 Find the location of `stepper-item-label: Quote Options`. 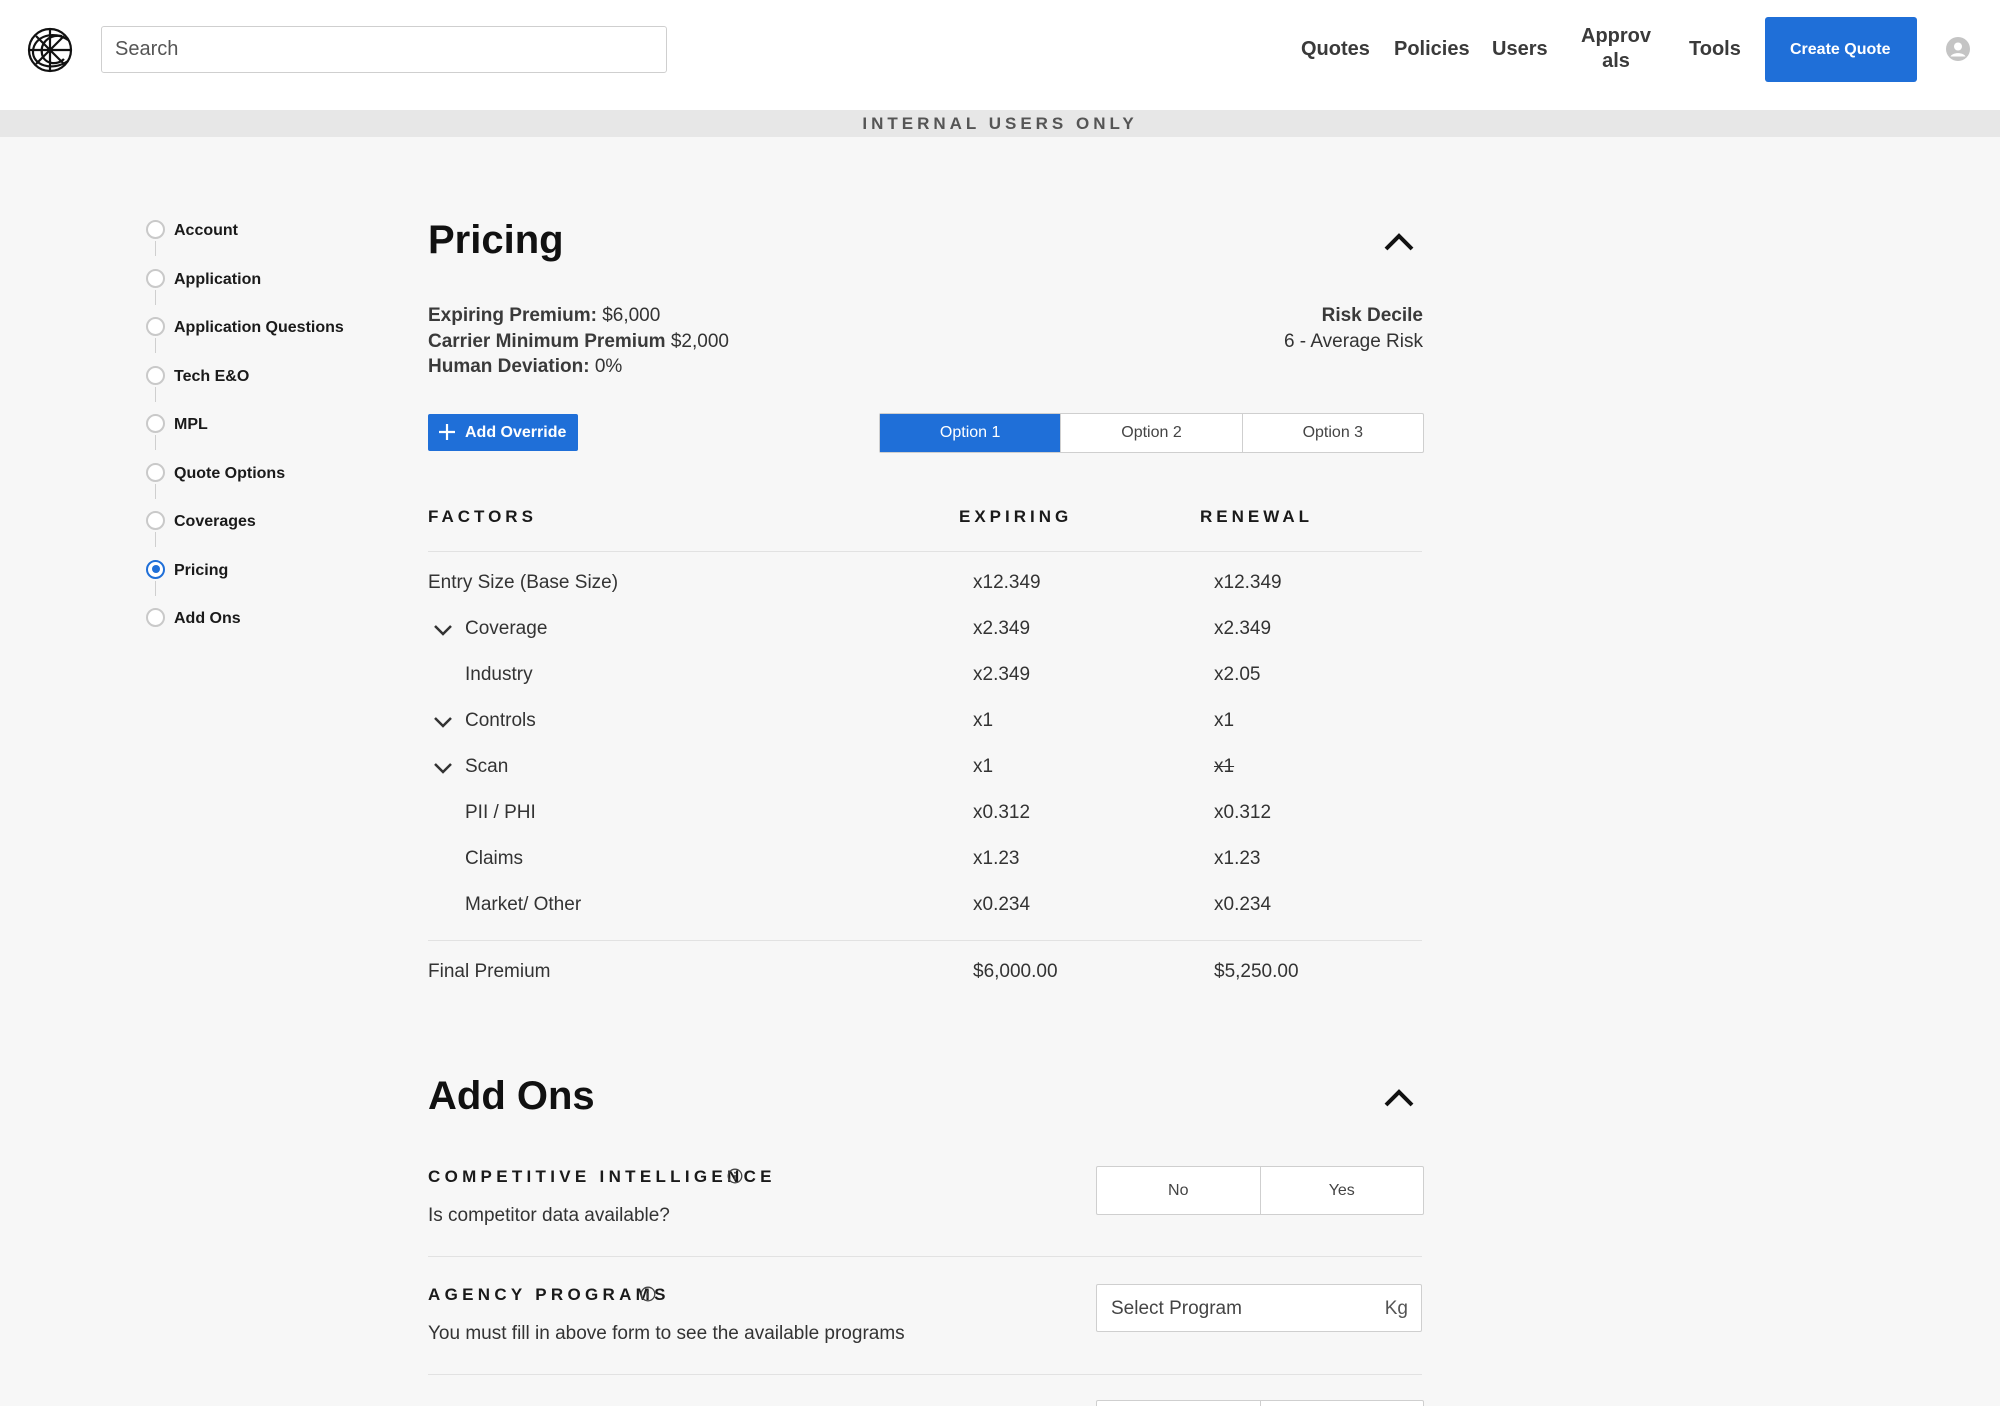

stepper-item-label: Quote Options is located at coordinates (230, 473).